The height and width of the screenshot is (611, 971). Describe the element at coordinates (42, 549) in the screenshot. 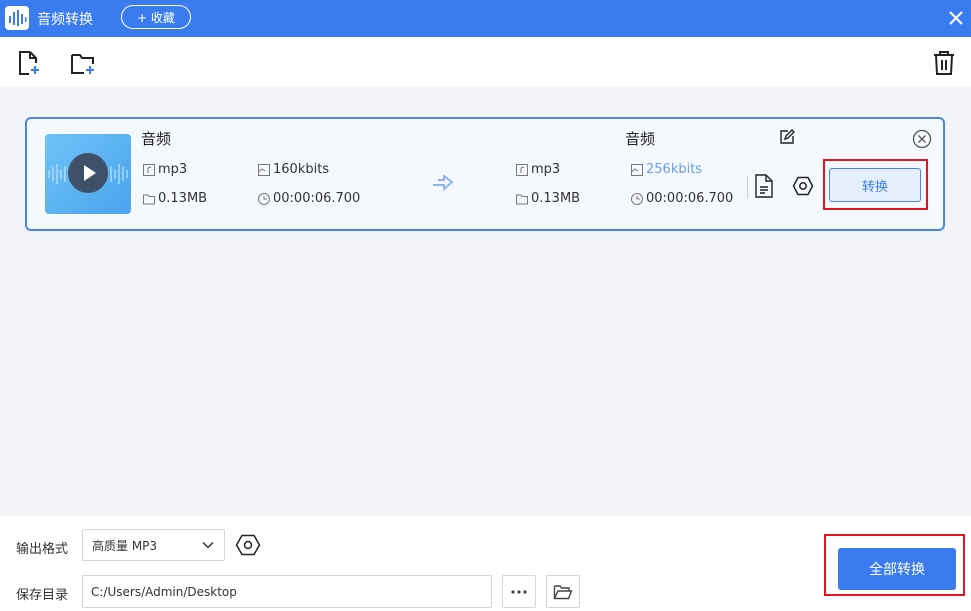

I see `output-format-label: 输出格式` at that location.